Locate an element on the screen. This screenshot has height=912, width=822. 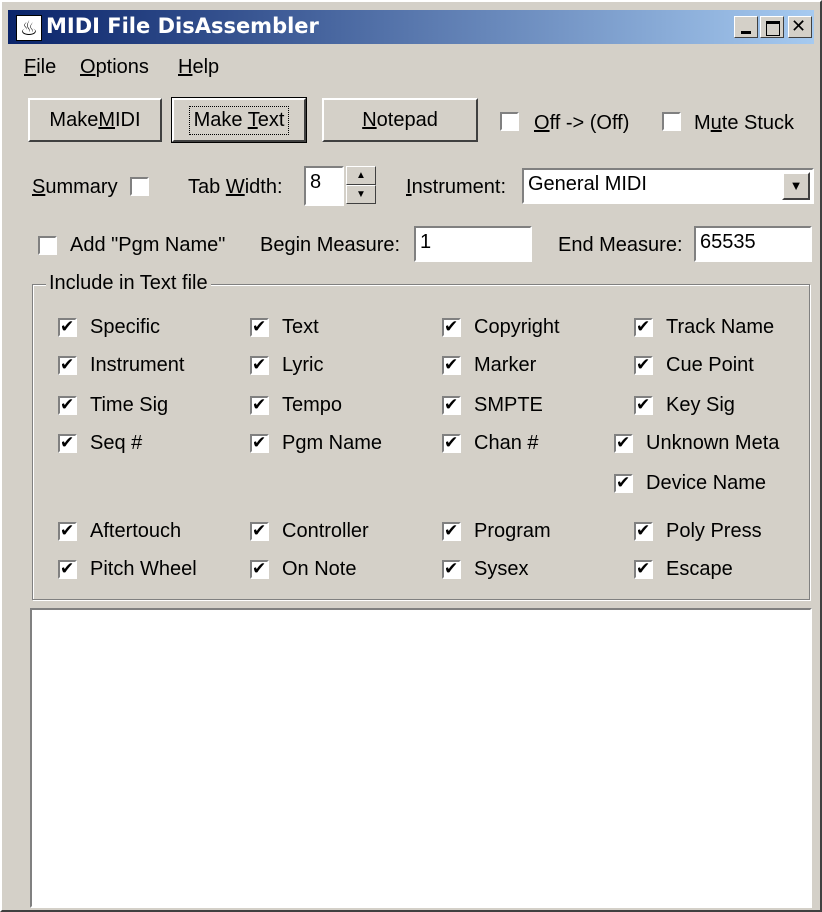
add-pgm-name-label: Add "Pgm Name" is located at coordinates (148, 245).